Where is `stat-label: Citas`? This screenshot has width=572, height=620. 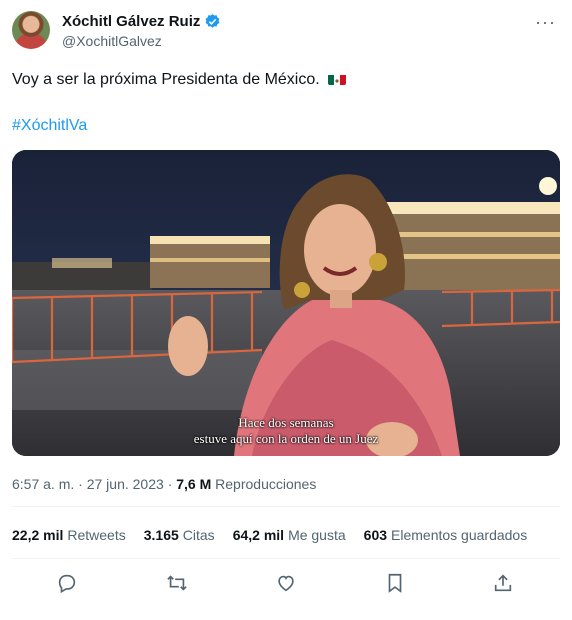
stat-label: Citas is located at coordinates (198, 535).